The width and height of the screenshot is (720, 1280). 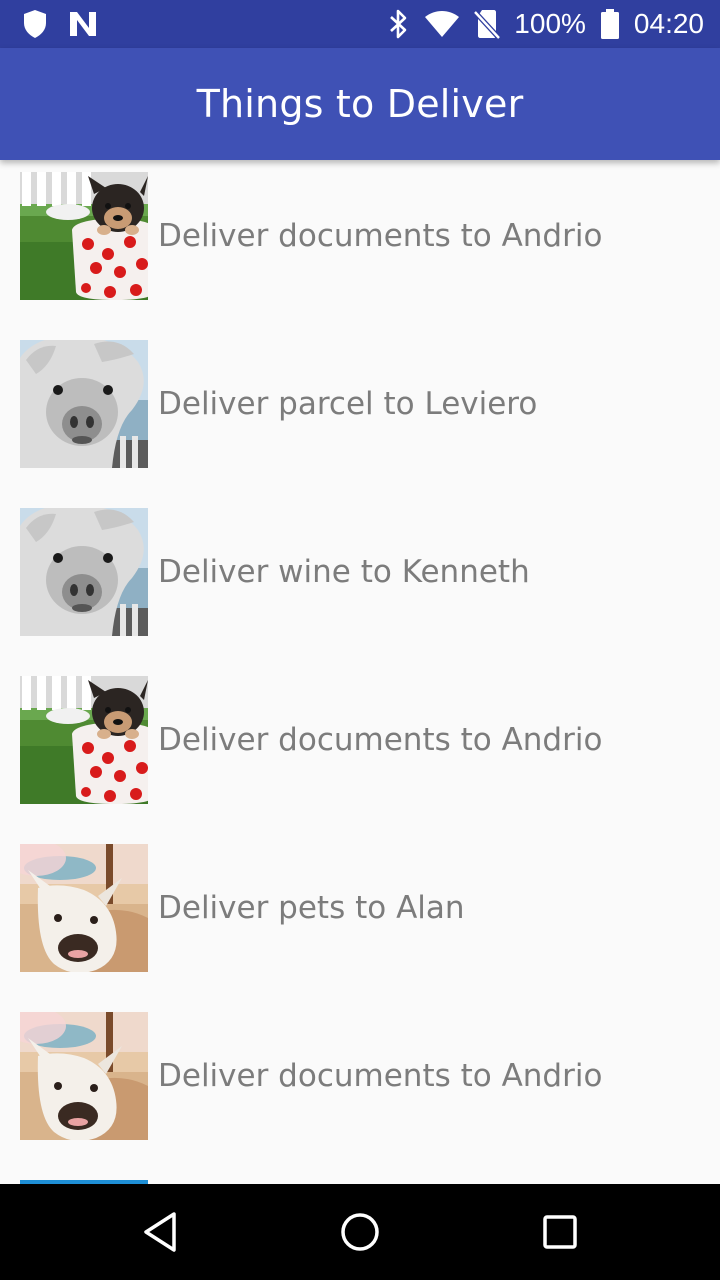 I want to click on navigation-bar, so click(x=360, y=1232).